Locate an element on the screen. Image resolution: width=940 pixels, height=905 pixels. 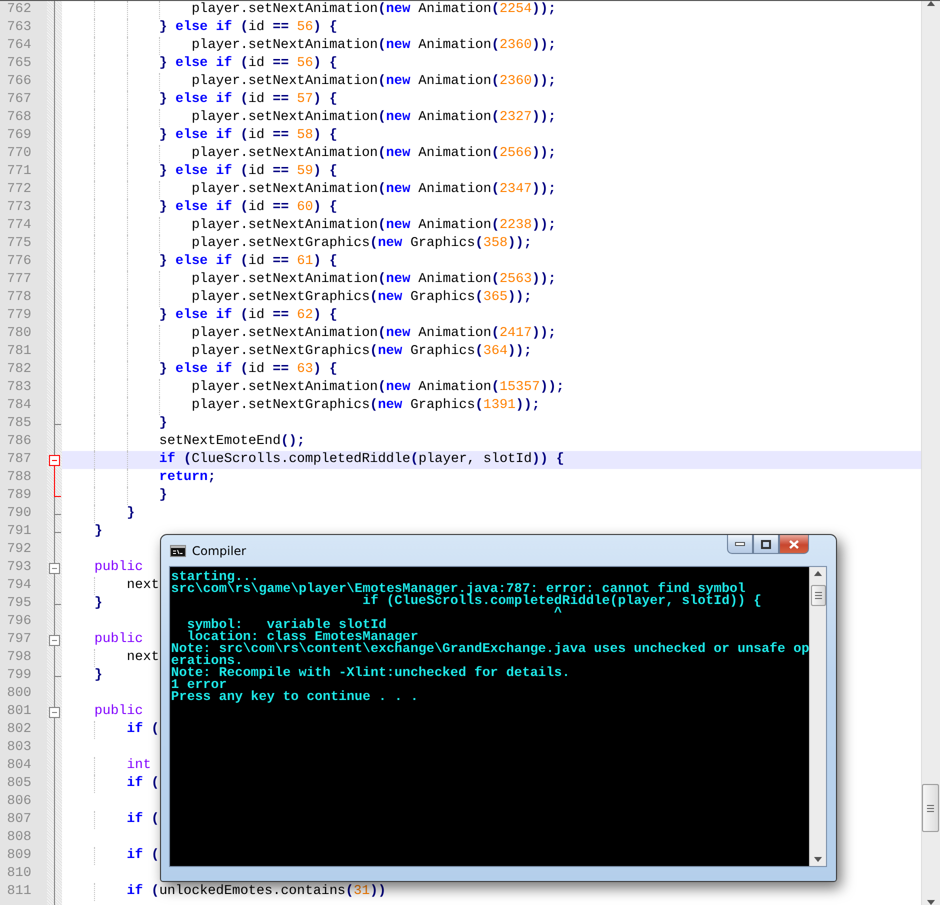
line-number: 766 is located at coordinates (19, 82).